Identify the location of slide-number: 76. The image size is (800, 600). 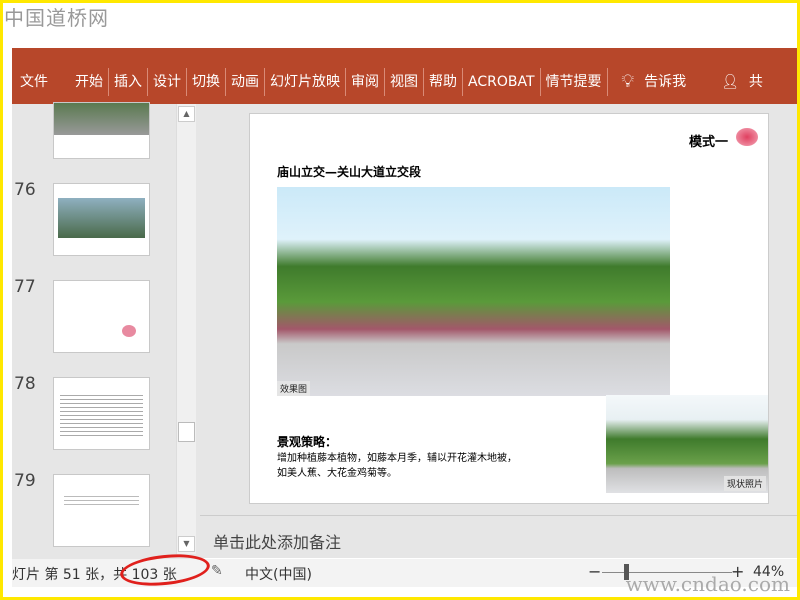
(25, 190).